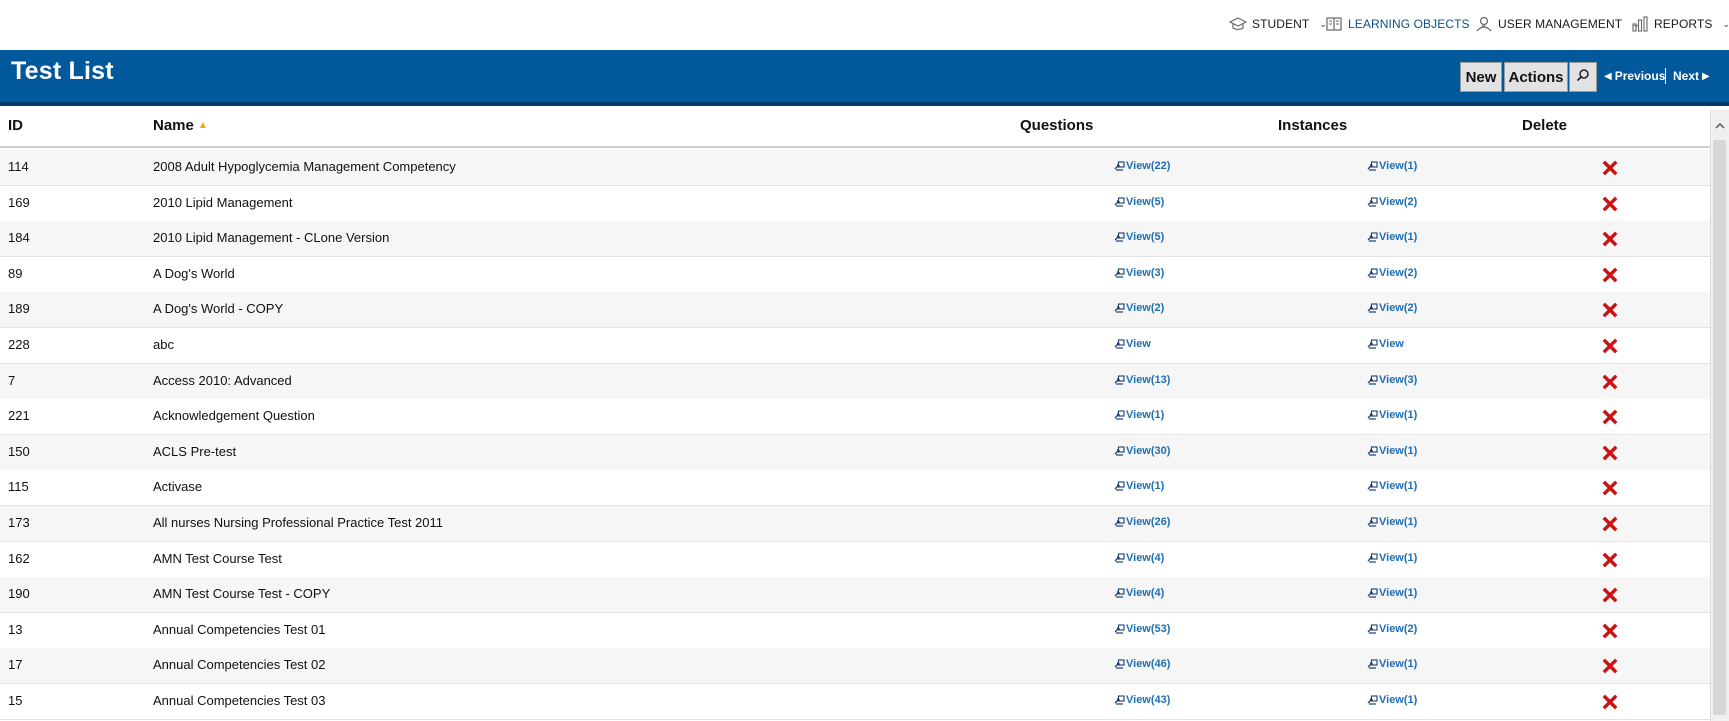 The image size is (1729, 721). What do you see at coordinates (1334, 24) in the screenshot?
I see `book-icon` at bounding box center [1334, 24].